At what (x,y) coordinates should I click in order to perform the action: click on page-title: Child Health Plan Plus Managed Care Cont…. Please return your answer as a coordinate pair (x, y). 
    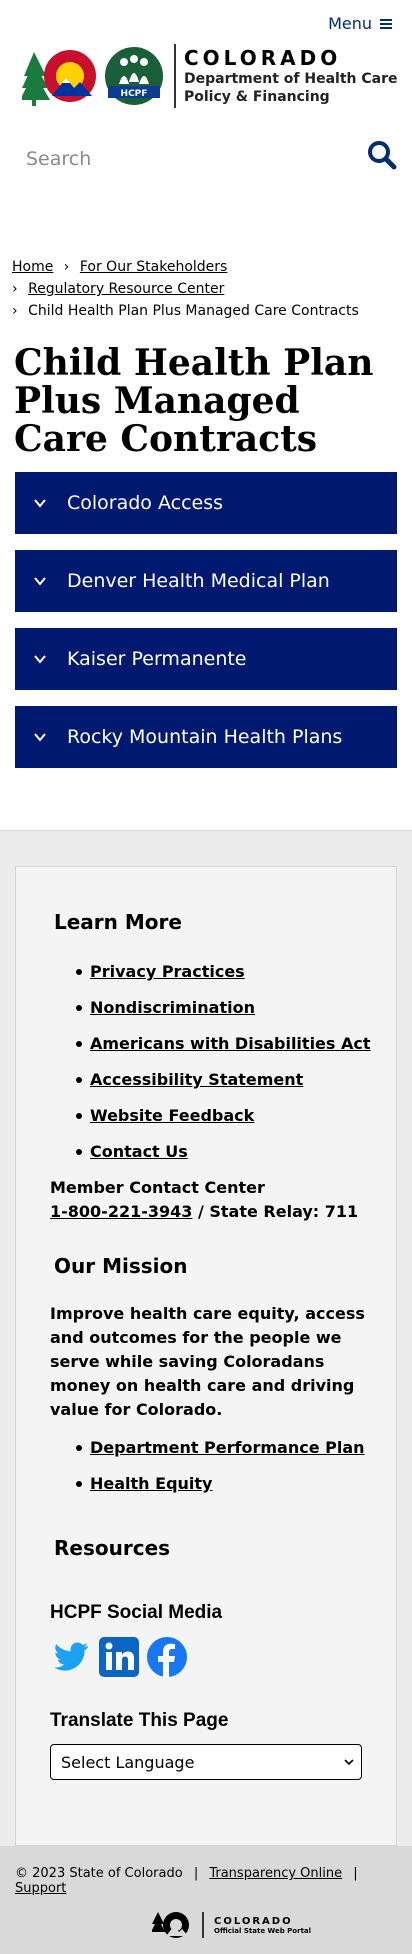
    Looking at the image, I should click on (194, 401).